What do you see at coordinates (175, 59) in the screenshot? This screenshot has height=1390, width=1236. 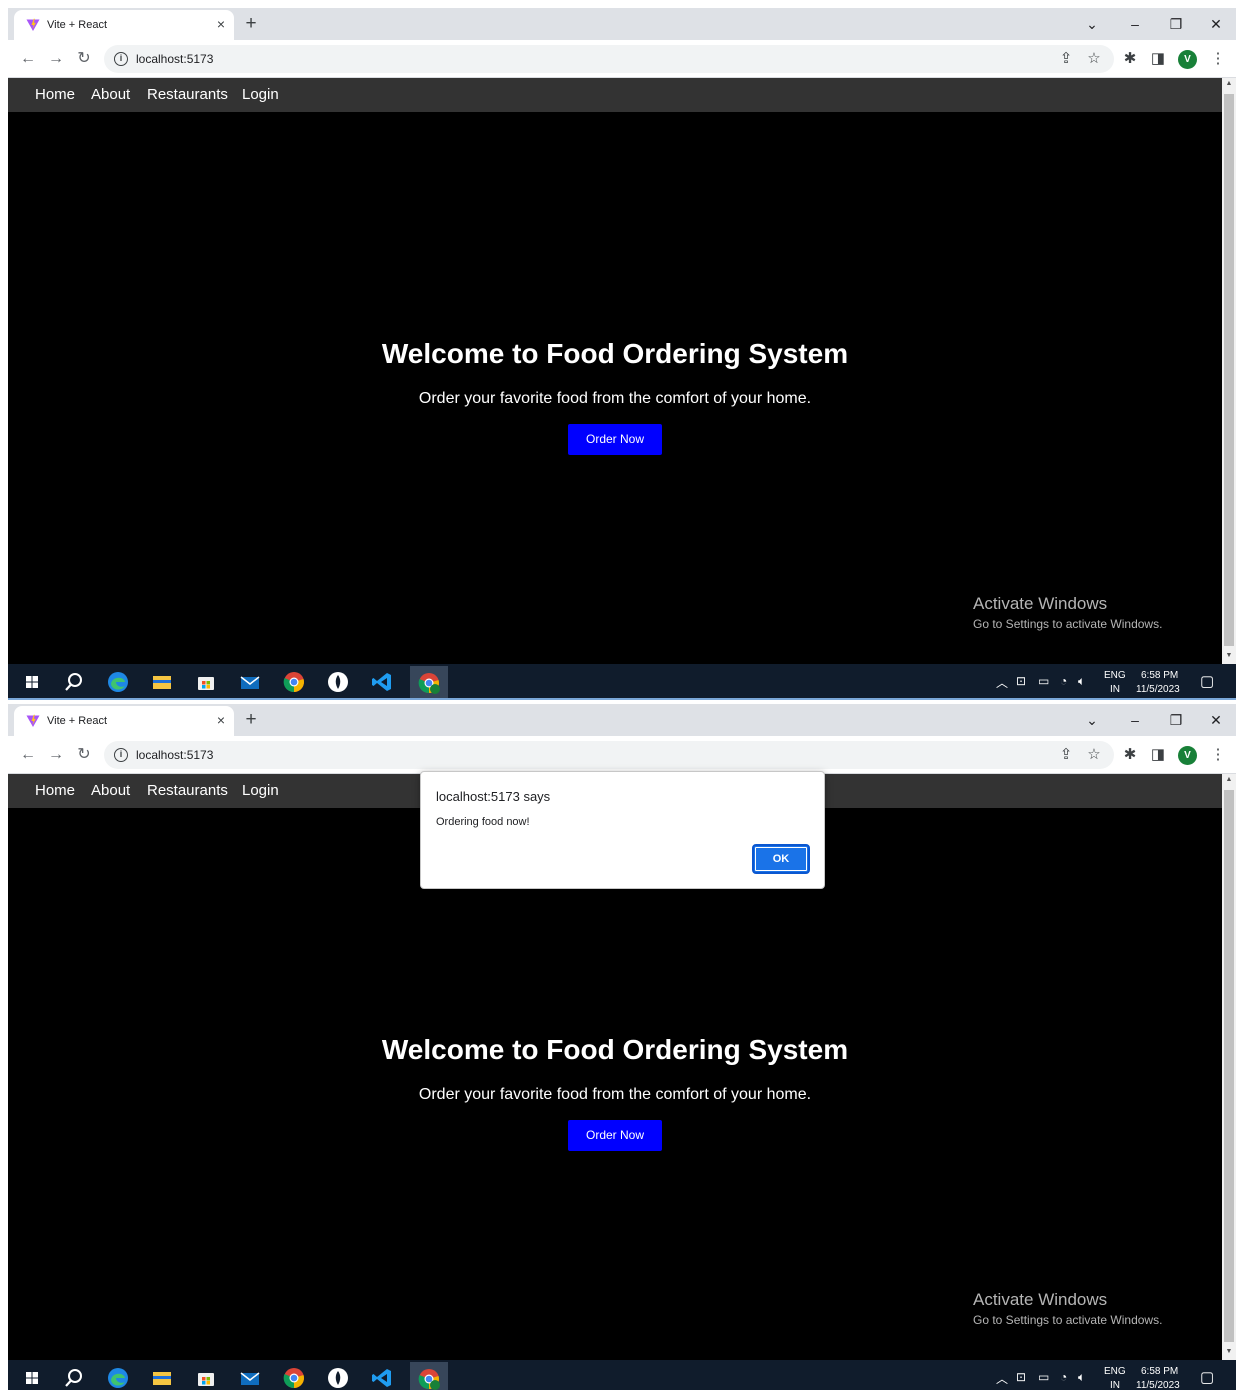 I see `url-text: localhost:5173` at bounding box center [175, 59].